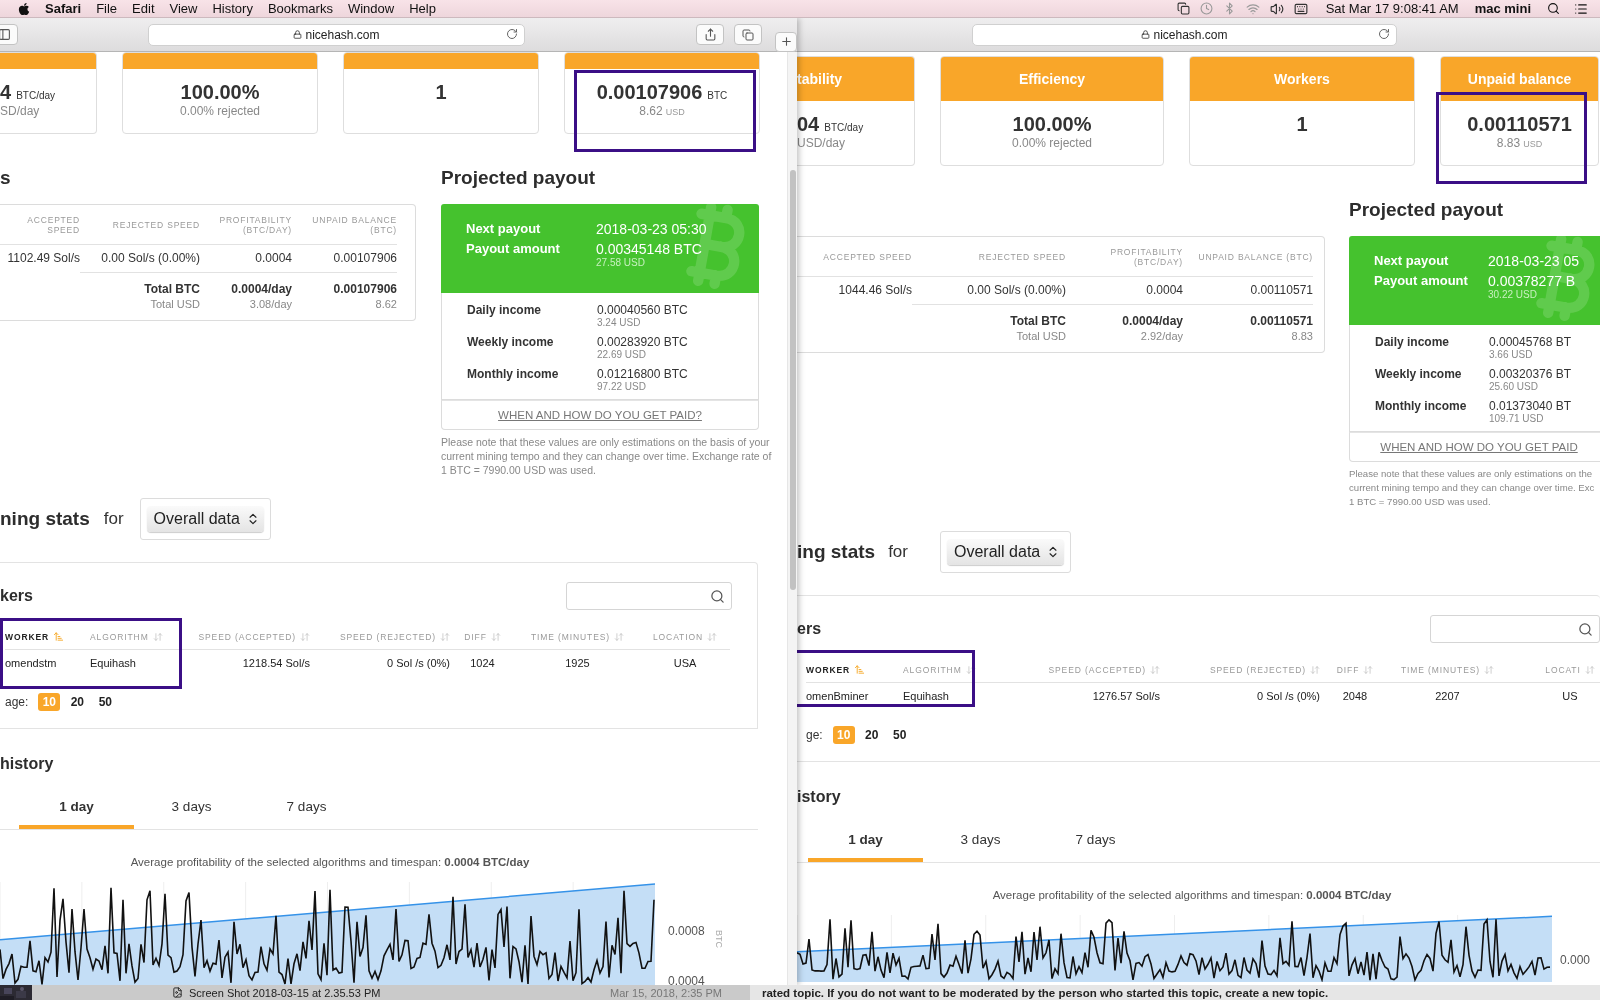 This screenshot has width=1600, height=1000. I want to click on card-title: Unpaid balance, so click(1519, 79).